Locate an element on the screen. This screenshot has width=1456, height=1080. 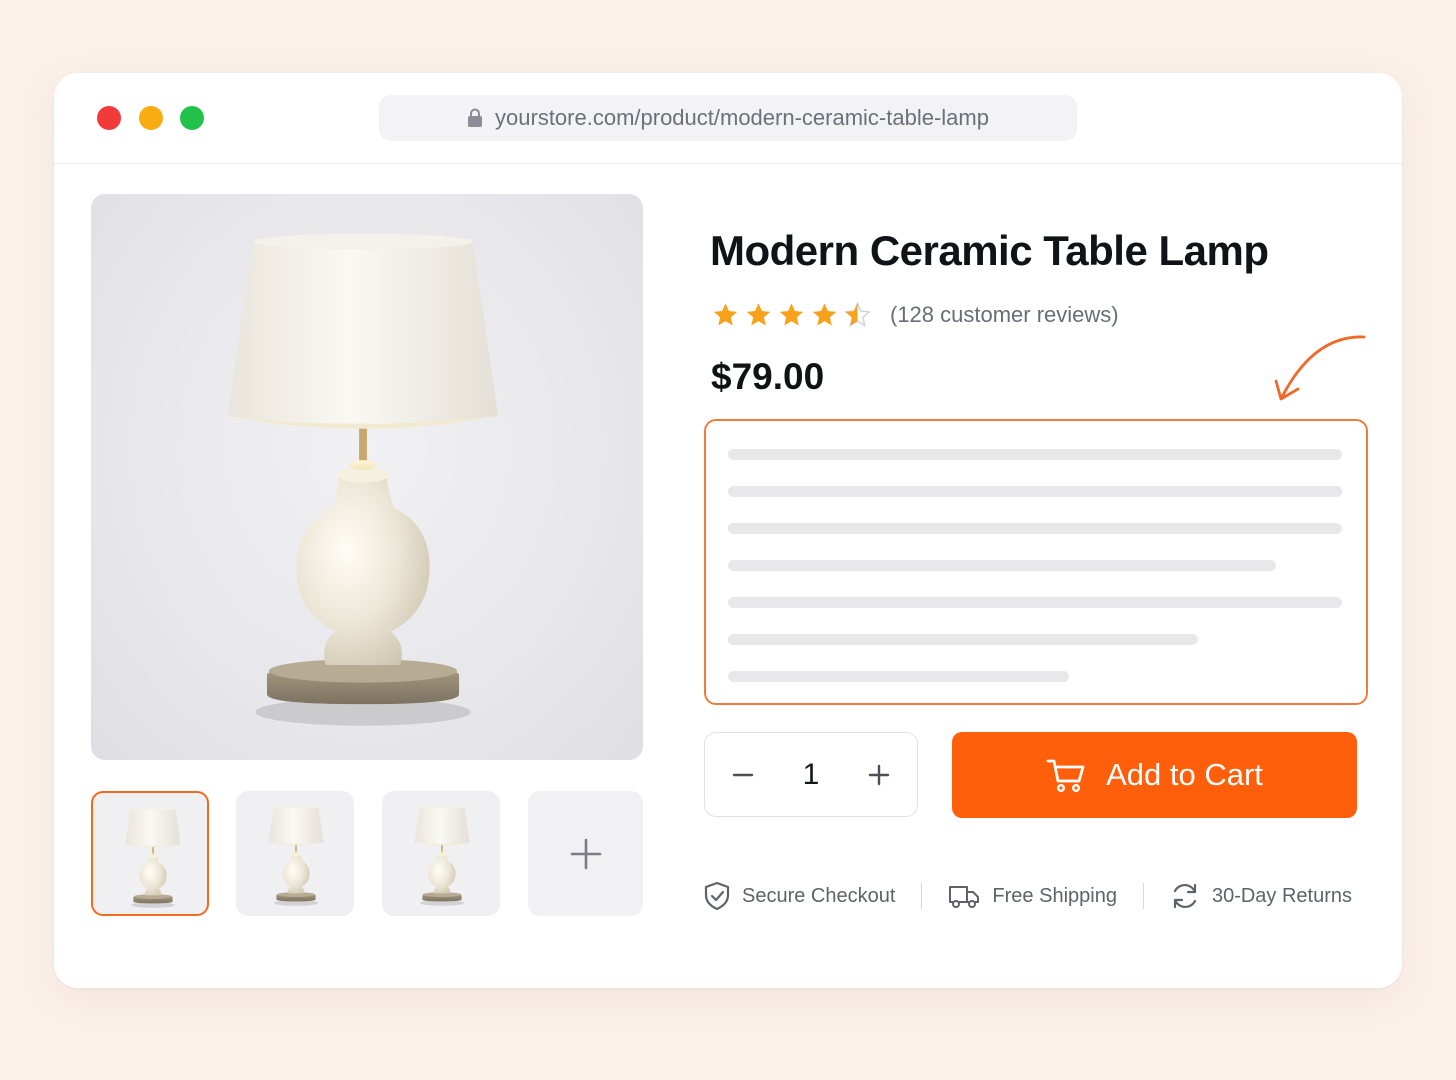
minimize-window-button is located at coordinates (151, 118).